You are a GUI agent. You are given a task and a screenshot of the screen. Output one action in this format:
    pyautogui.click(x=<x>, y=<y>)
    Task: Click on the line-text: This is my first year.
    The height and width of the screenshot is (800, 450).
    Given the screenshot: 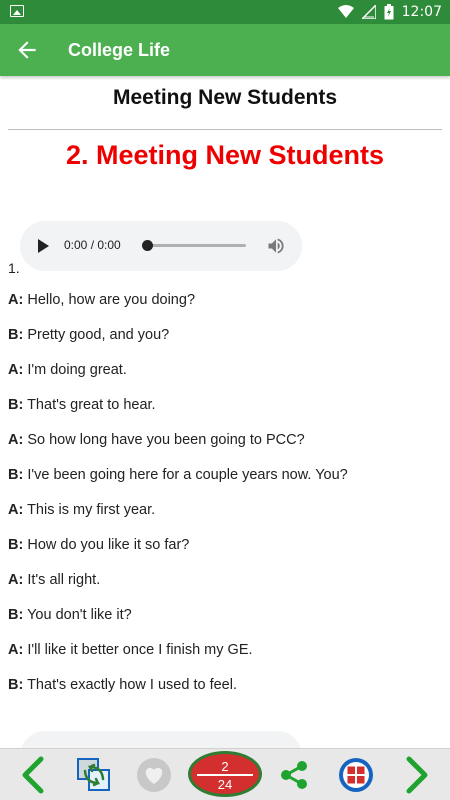 What is the action you would take?
    pyautogui.click(x=89, y=510)
    